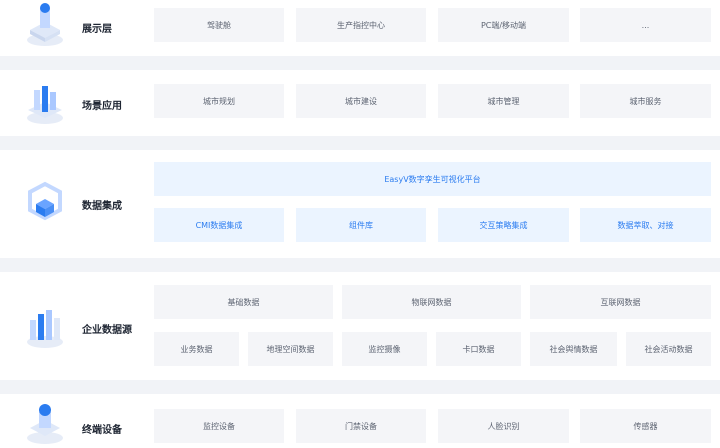 Image resolution: width=720 pixels, height=448 pixels. What do you see at coordinates (219, 225) in the screenshot?
I see `item-cmi-integration: CMI数据集成` at bounding box center [219, 225].